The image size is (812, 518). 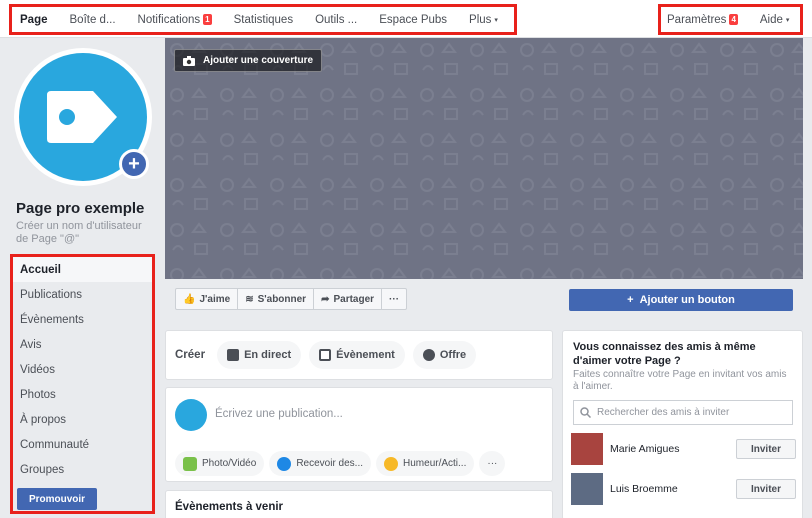 I want to click on help-link: Aide ▾, so click(x=775, y=20).